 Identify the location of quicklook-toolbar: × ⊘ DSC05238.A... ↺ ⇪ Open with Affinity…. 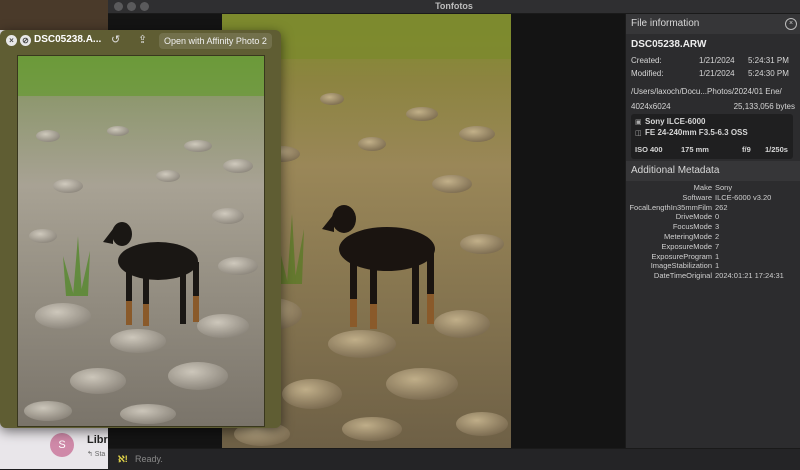
(140, 41).